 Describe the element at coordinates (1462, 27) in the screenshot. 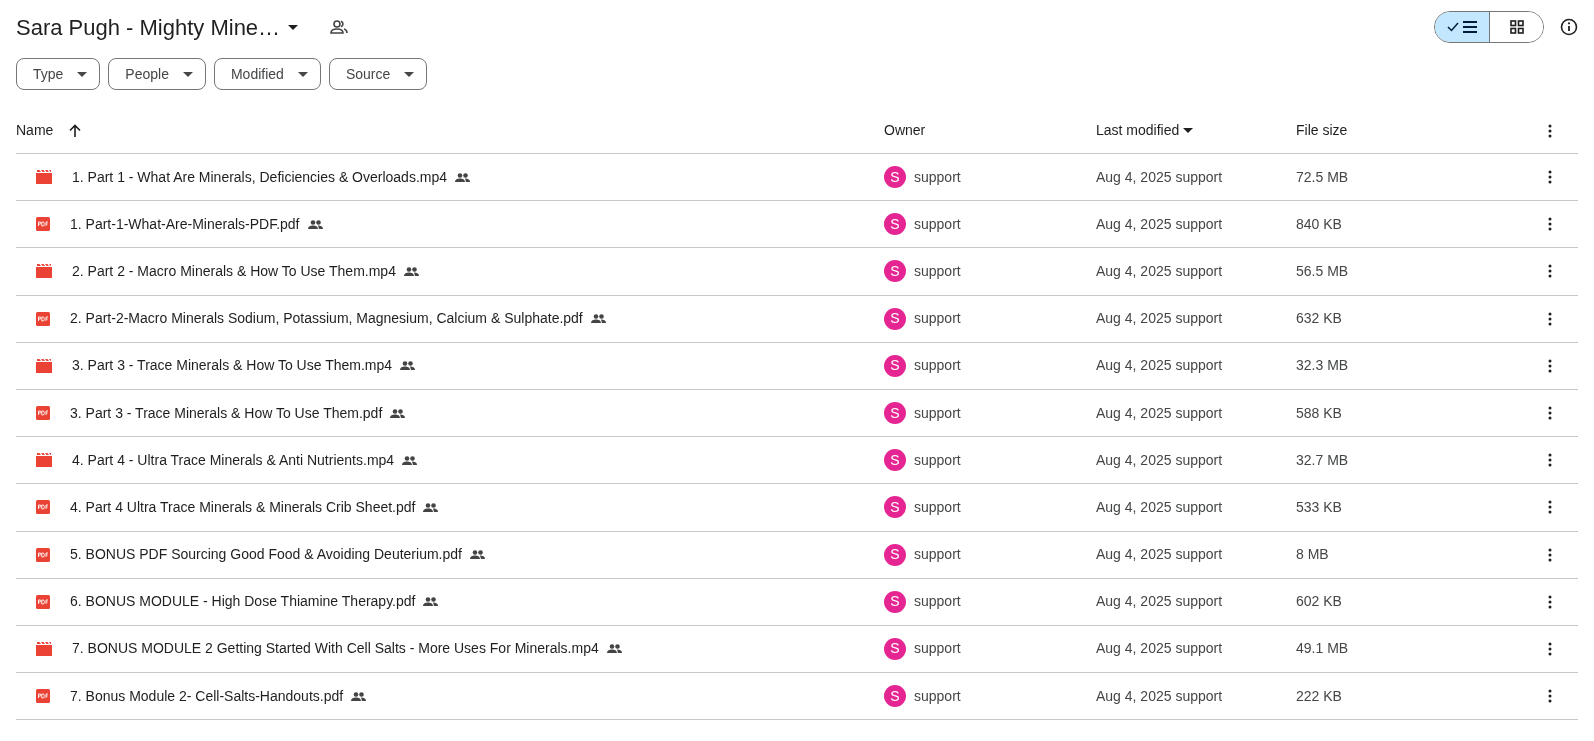

I see `list-view-button` at that location.